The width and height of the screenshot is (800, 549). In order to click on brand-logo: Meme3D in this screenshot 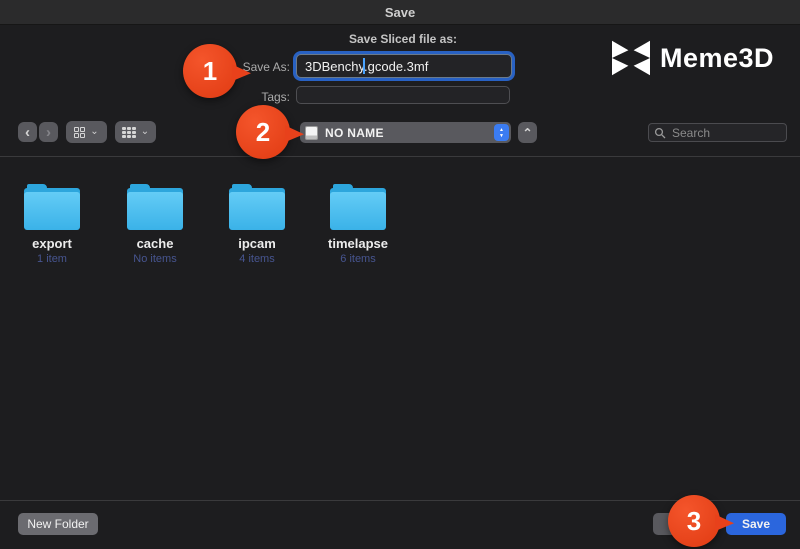, I will do `click(693, 58)`.